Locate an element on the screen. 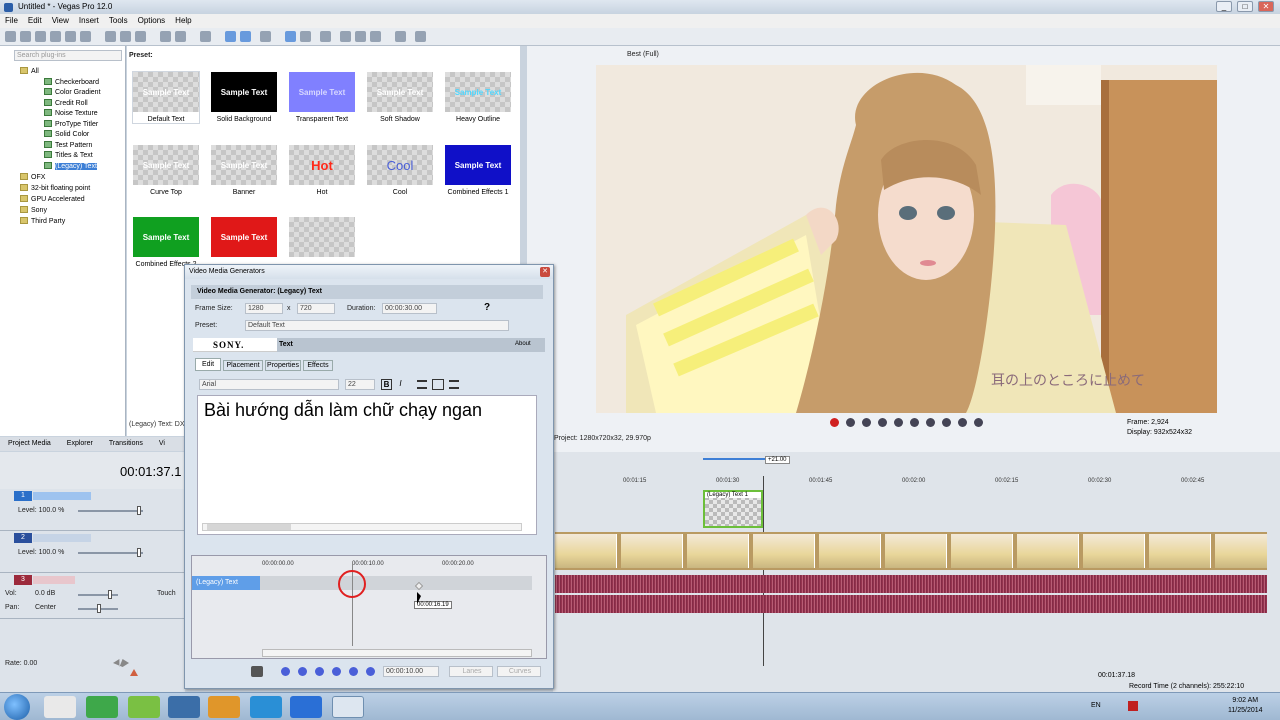 The height and width of the screenshot is (720, 1280). taskbar-torrent-icon is located at coordinates (102, 707).